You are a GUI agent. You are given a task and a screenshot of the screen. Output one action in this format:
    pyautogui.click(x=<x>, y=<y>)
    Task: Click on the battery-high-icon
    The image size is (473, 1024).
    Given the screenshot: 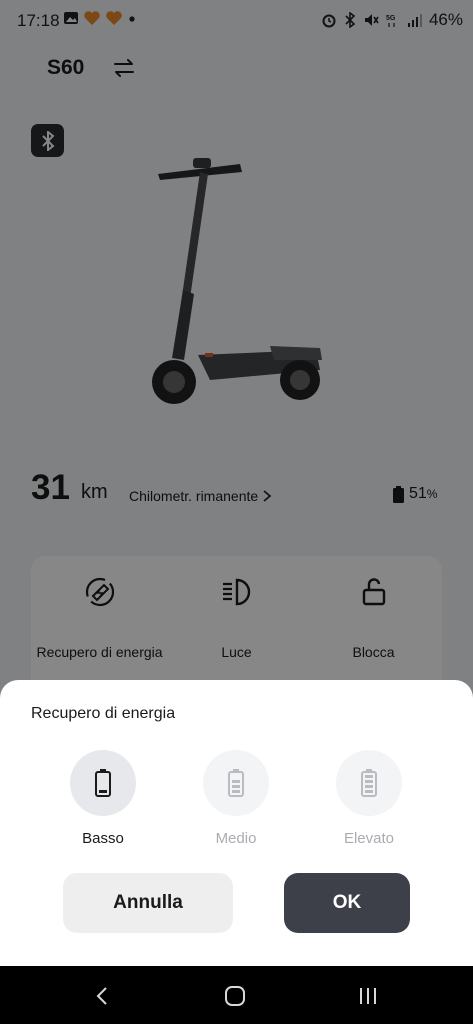 What is the action you would take?
    pyautogui.click(x=369, y=783)
    